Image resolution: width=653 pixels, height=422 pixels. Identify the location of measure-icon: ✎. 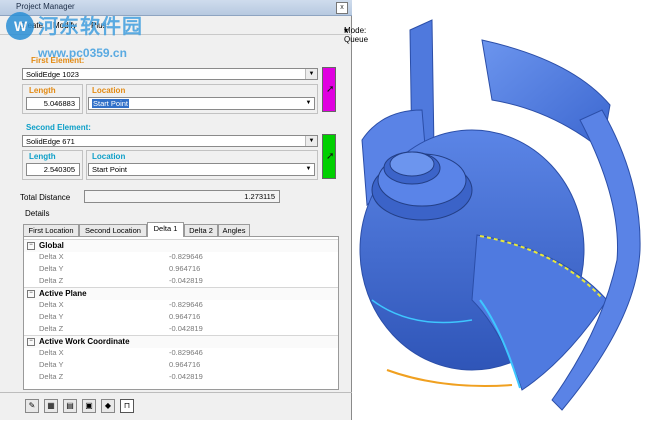
(32, 406).